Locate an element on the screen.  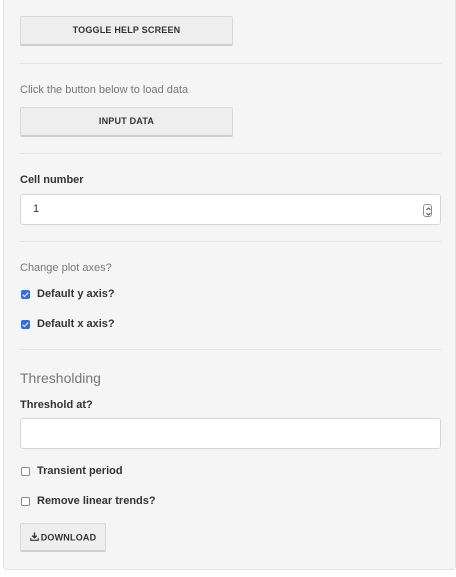
default-x-axis-checkbox: Default x axis? is located at coordinates (68, 324).